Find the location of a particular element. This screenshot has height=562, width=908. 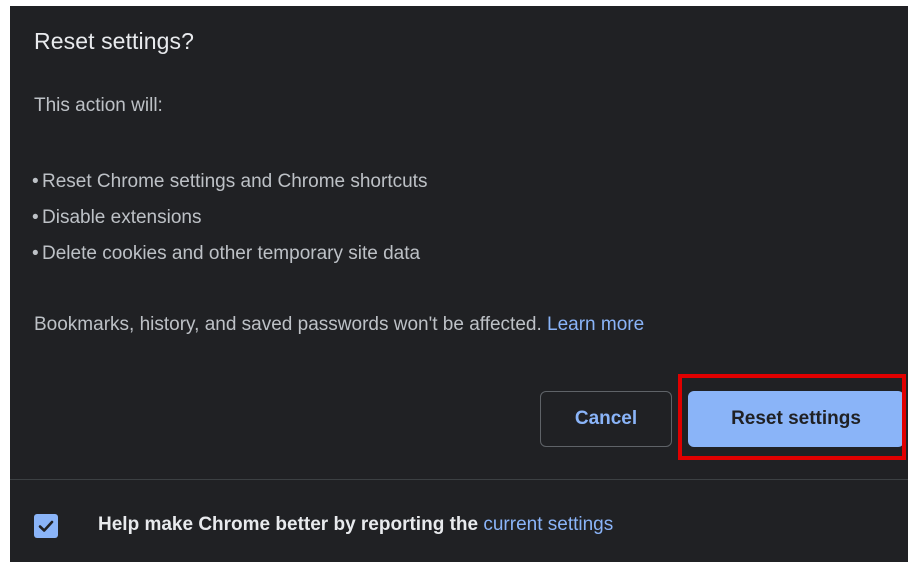

list-item: • Disable extensions is located at coordinates (229, 223).